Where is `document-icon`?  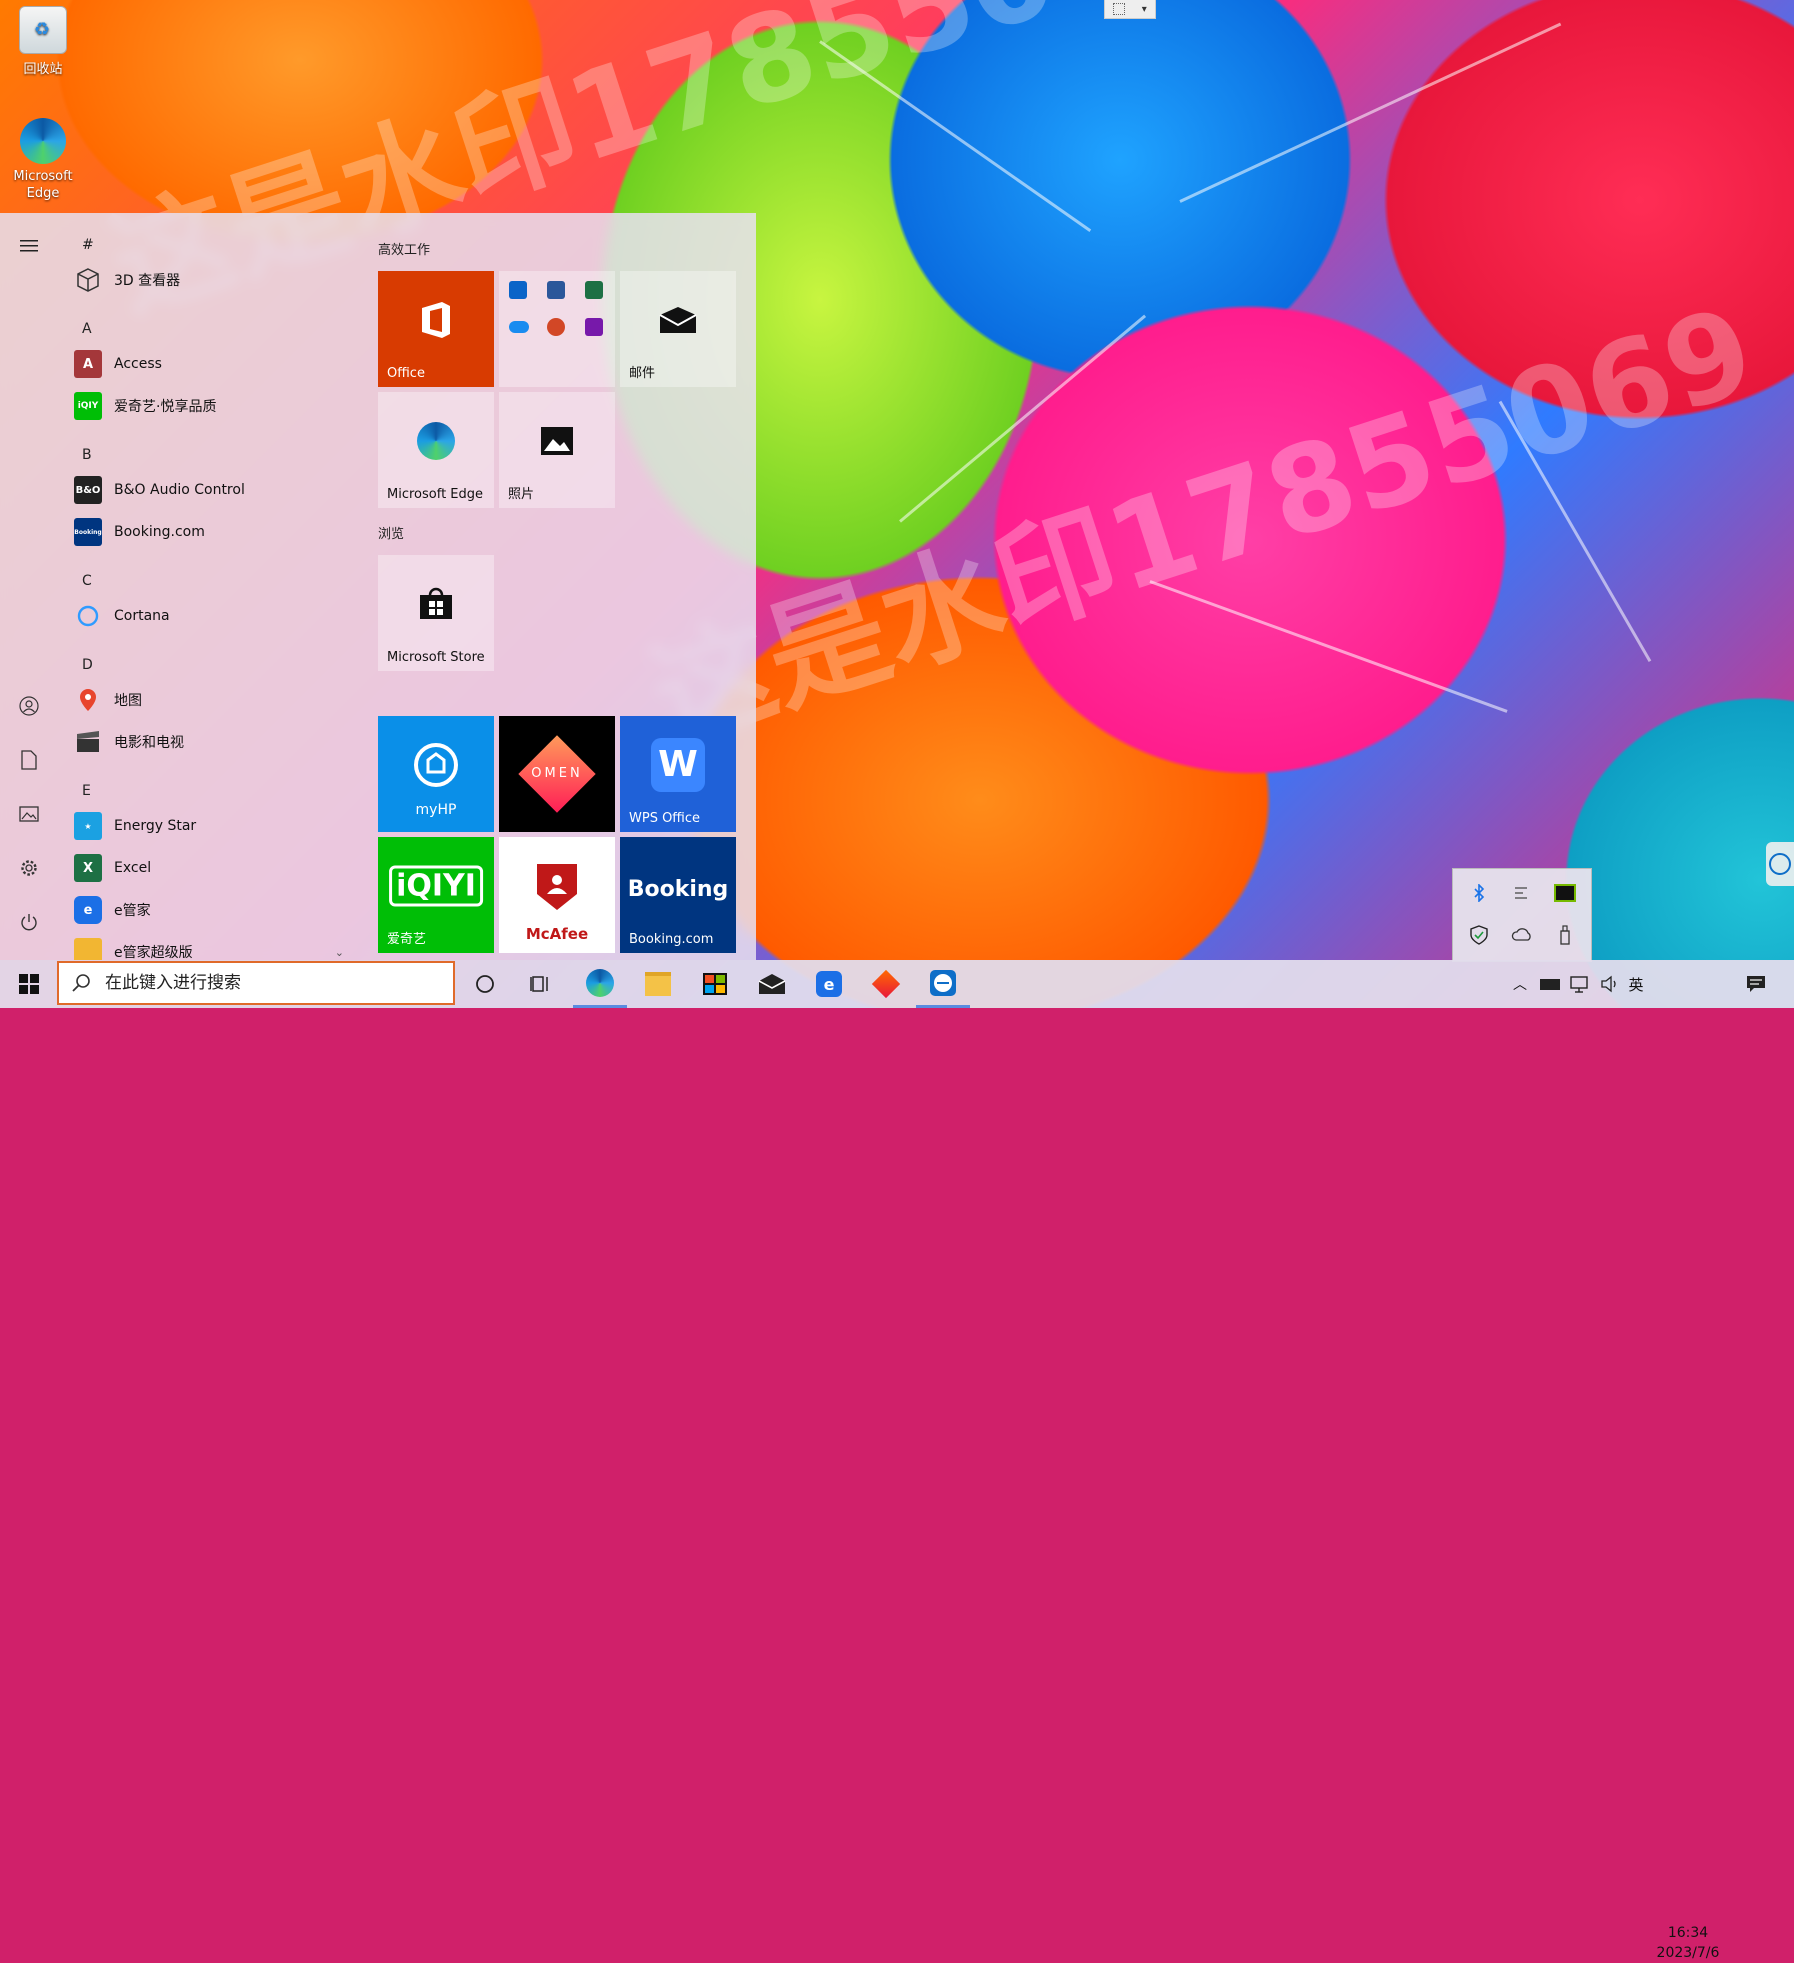 document-icon is located at coordinates (29, 760).